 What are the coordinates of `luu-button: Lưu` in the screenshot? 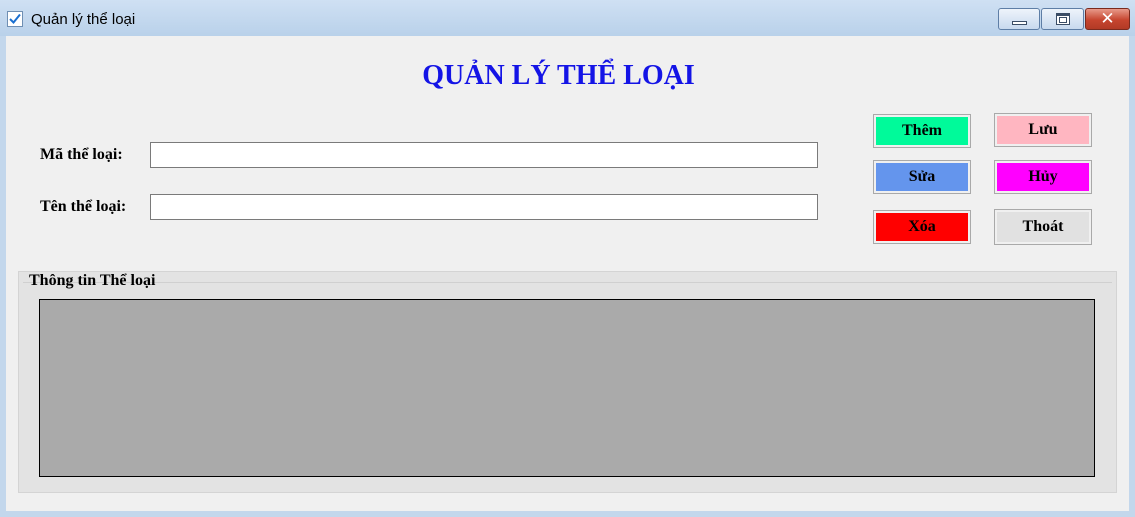 It's located at (1043, 130).